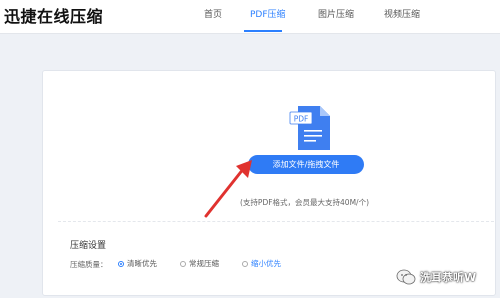 The width and height of the screenshot is (500, 298). I want to click on active-tab-indicator, so click(263, 31).